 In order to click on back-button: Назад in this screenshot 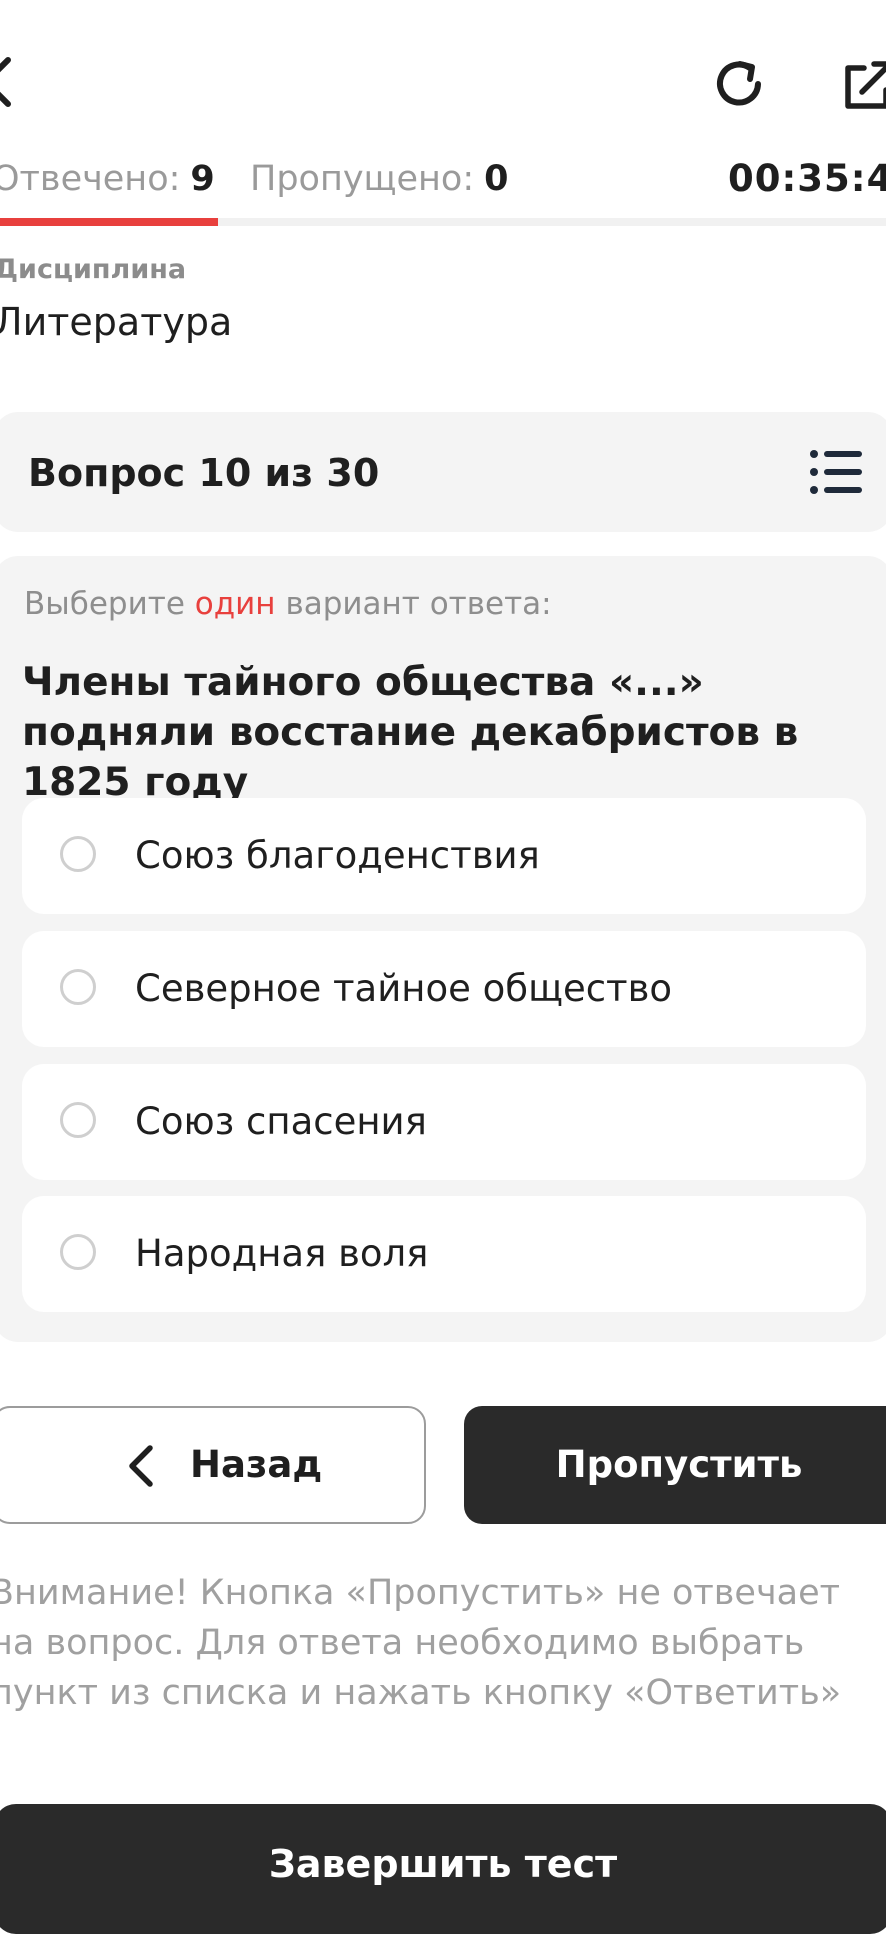, I will do `click(213, 1465)`.